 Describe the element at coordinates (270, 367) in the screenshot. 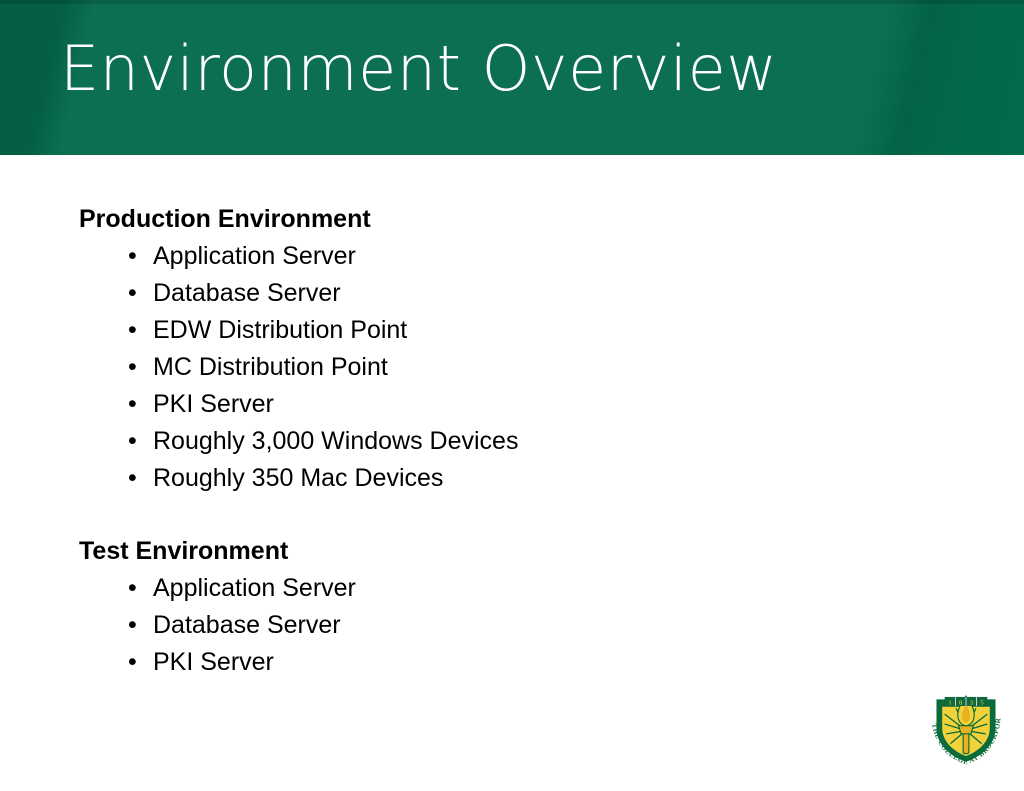

I see `list-item-label: MC Distribution Point` at that location.